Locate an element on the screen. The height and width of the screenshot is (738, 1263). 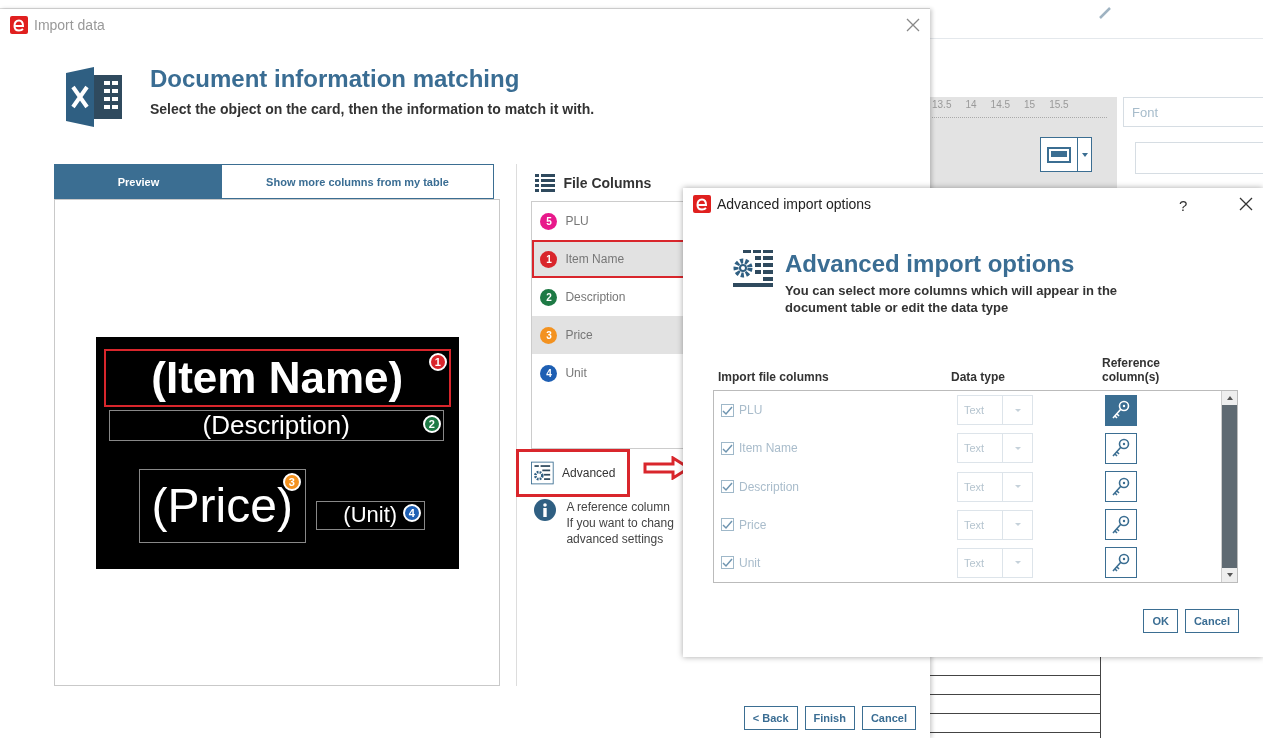
column-name: Item Name is located at coordinates (768, 448).